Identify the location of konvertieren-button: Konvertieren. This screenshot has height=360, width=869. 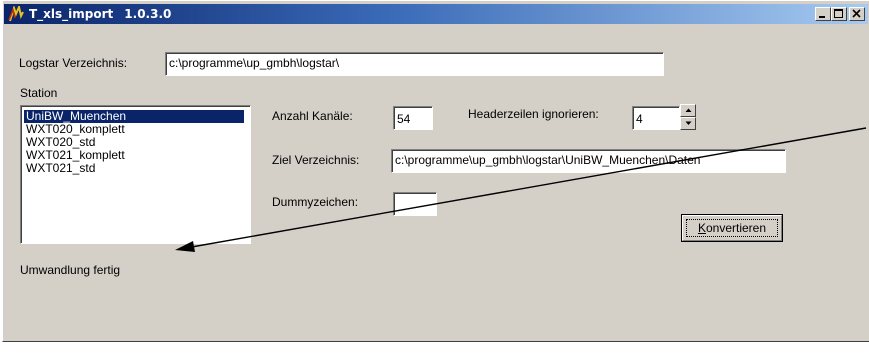
(732, 228).